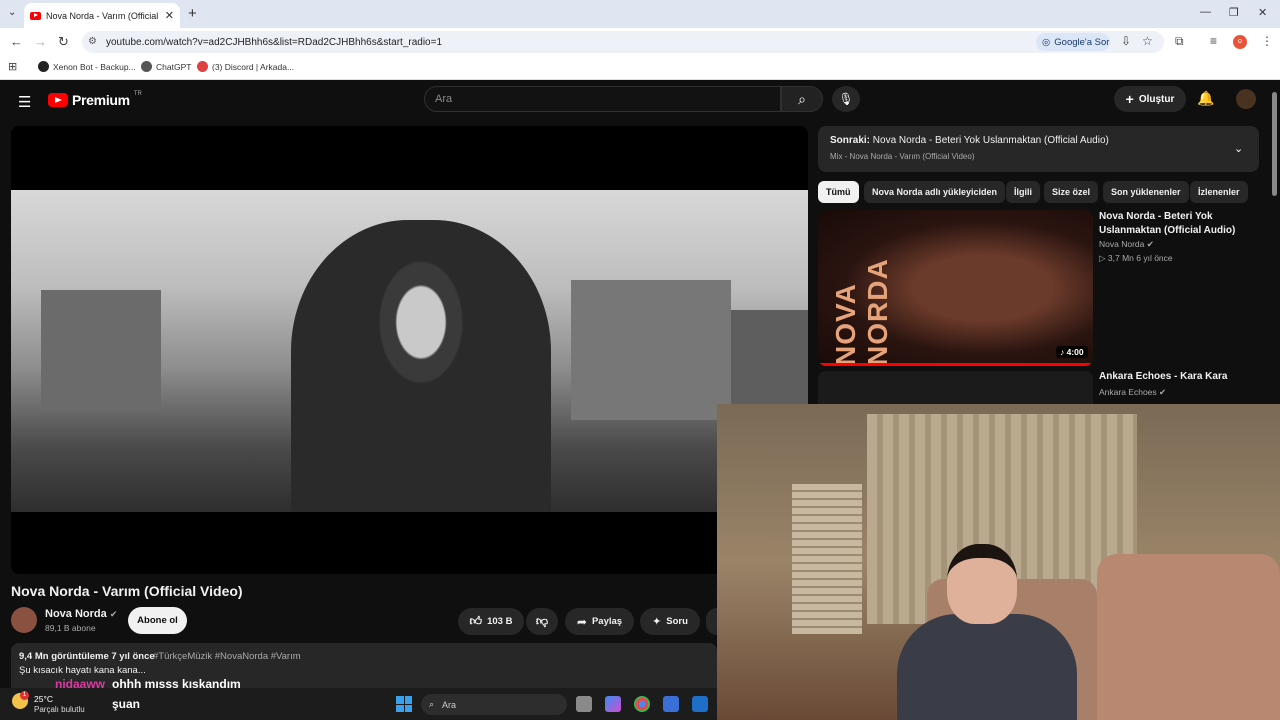 The height and width of the screenshot is (720, 1280). I want to click on ask-google-button: ◎ Google'a Sor, so click(1073, 42).